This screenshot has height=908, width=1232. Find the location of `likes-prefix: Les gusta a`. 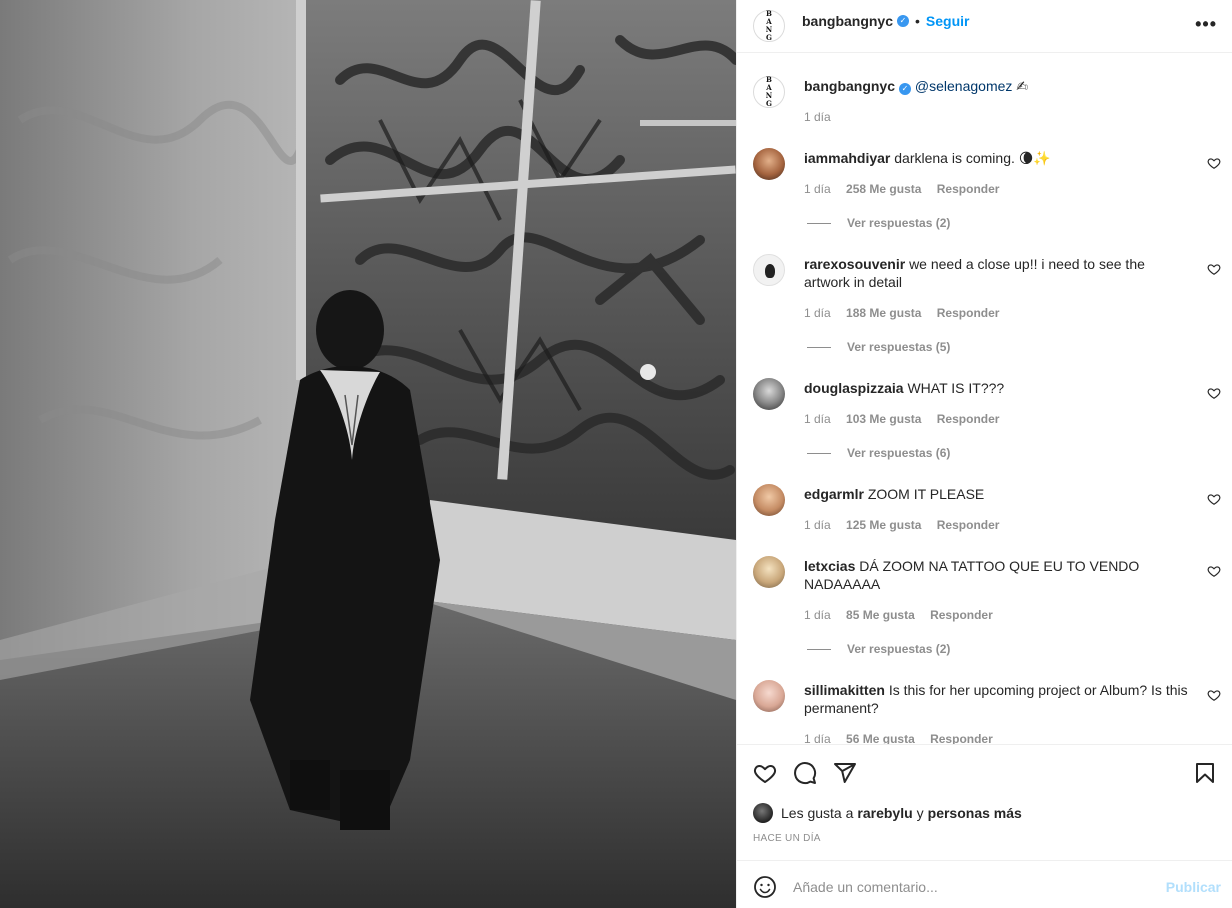

likes-prefix: Les gusta a is located at coordinates (817, 813).